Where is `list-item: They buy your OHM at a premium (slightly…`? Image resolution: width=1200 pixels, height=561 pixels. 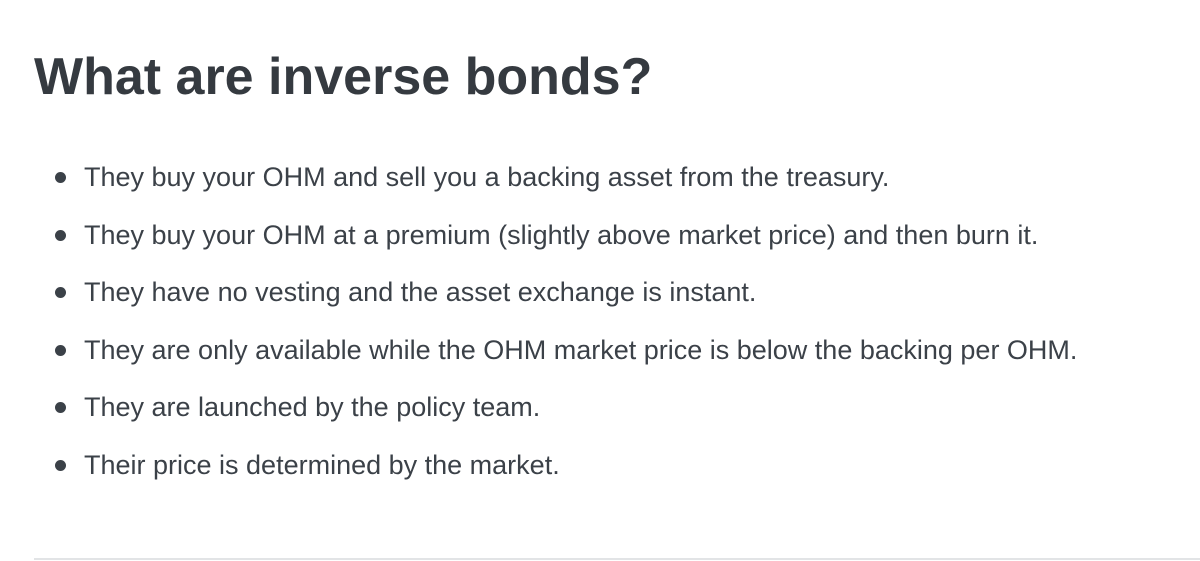
list-item: They buy your OHM at a premium (slightly… is located at coordinates (604, 242).